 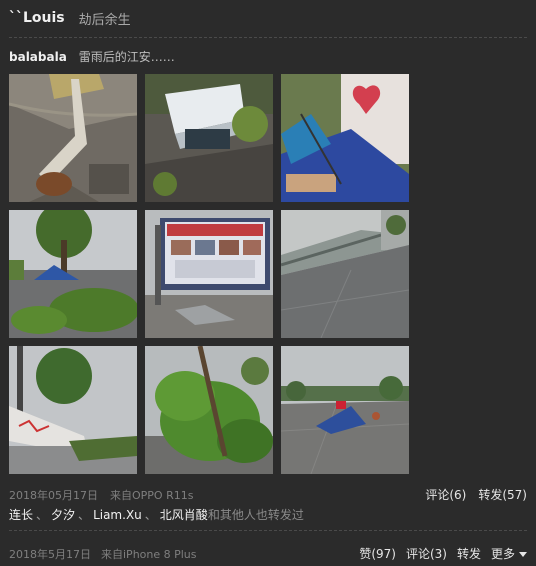 I want to click on like-button: 赞(97), so click(x=377, y=553).